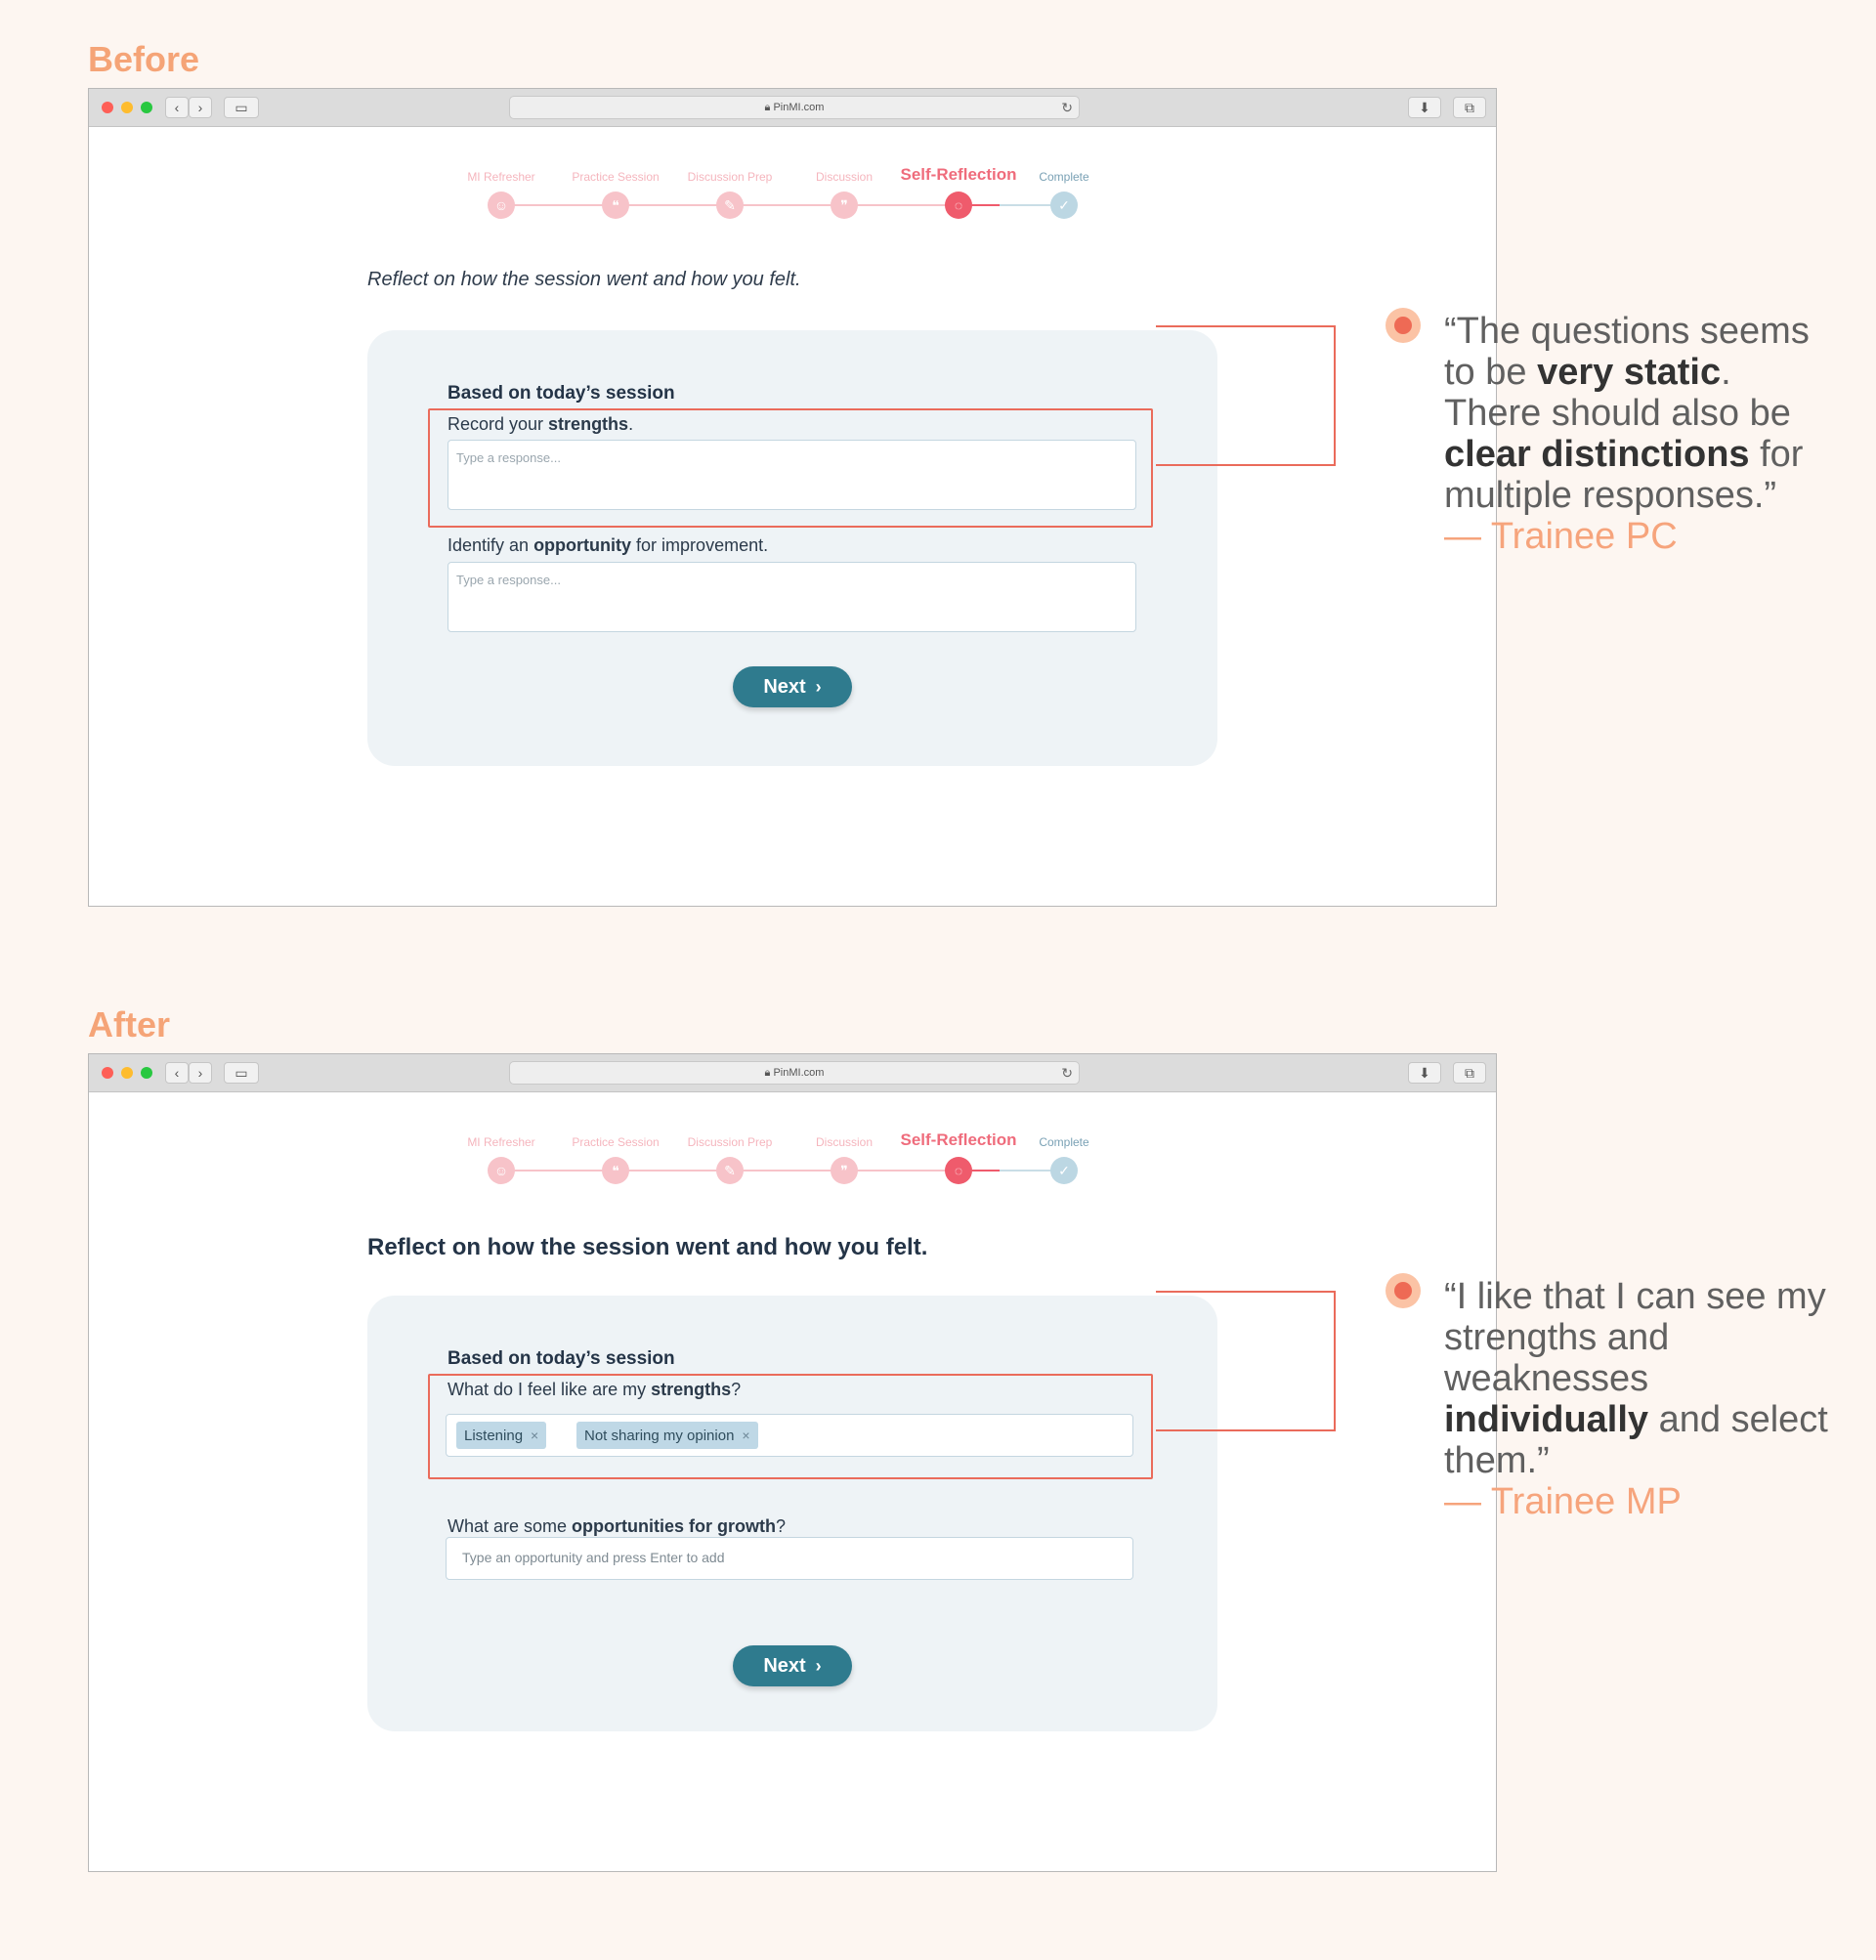  What do you see at coordinates (510, 1526) in the screenshot?
I see `question-text: What are some` at bounding box center [510, 1526].